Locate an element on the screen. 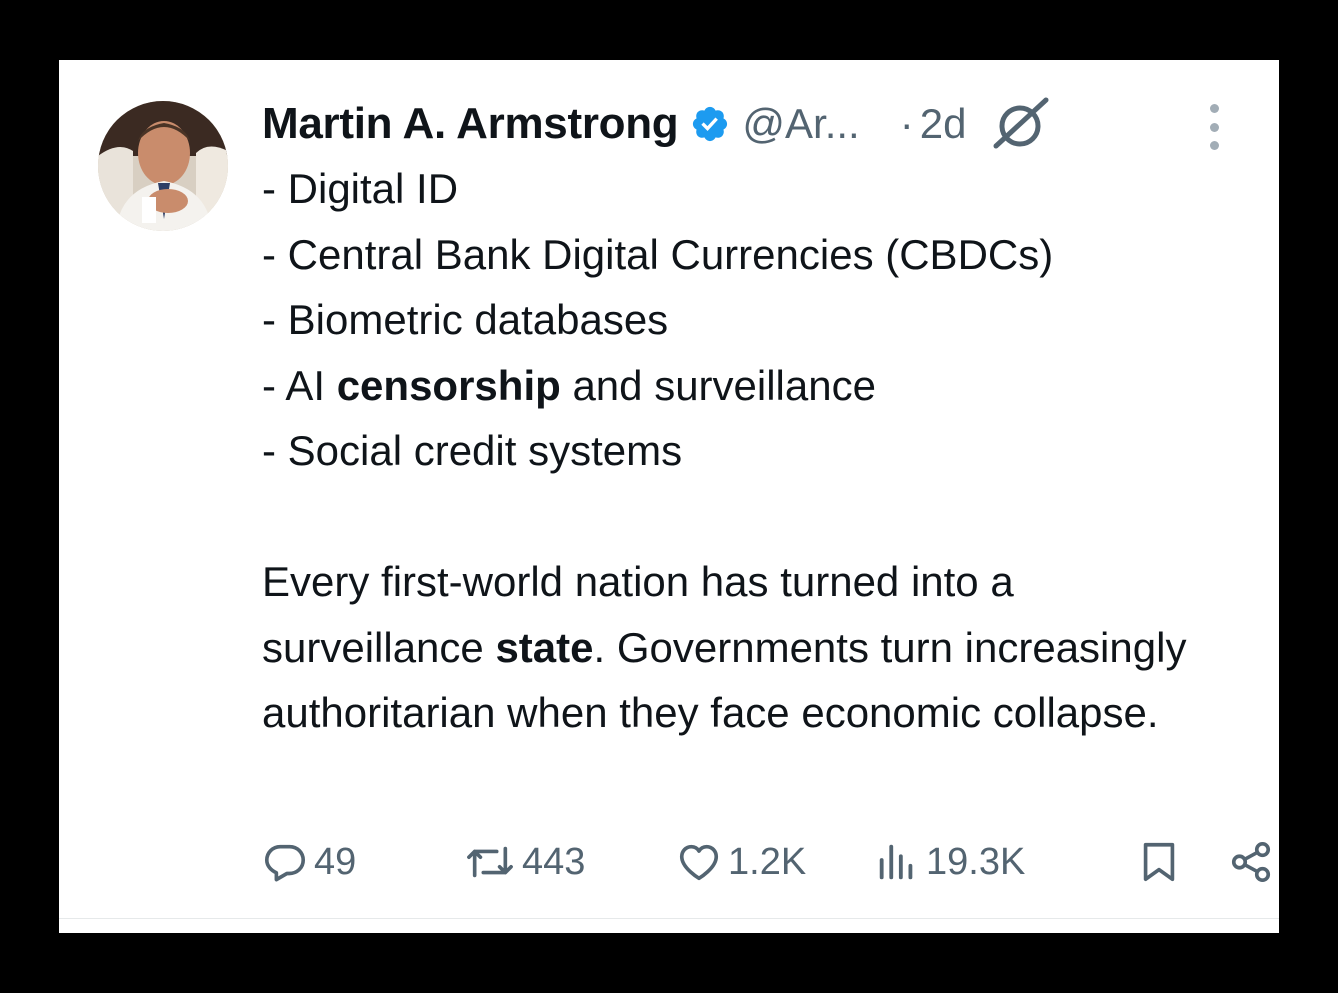 The image size is (1338, 993). bold-word: censorship is located at coordinates (448, 385).